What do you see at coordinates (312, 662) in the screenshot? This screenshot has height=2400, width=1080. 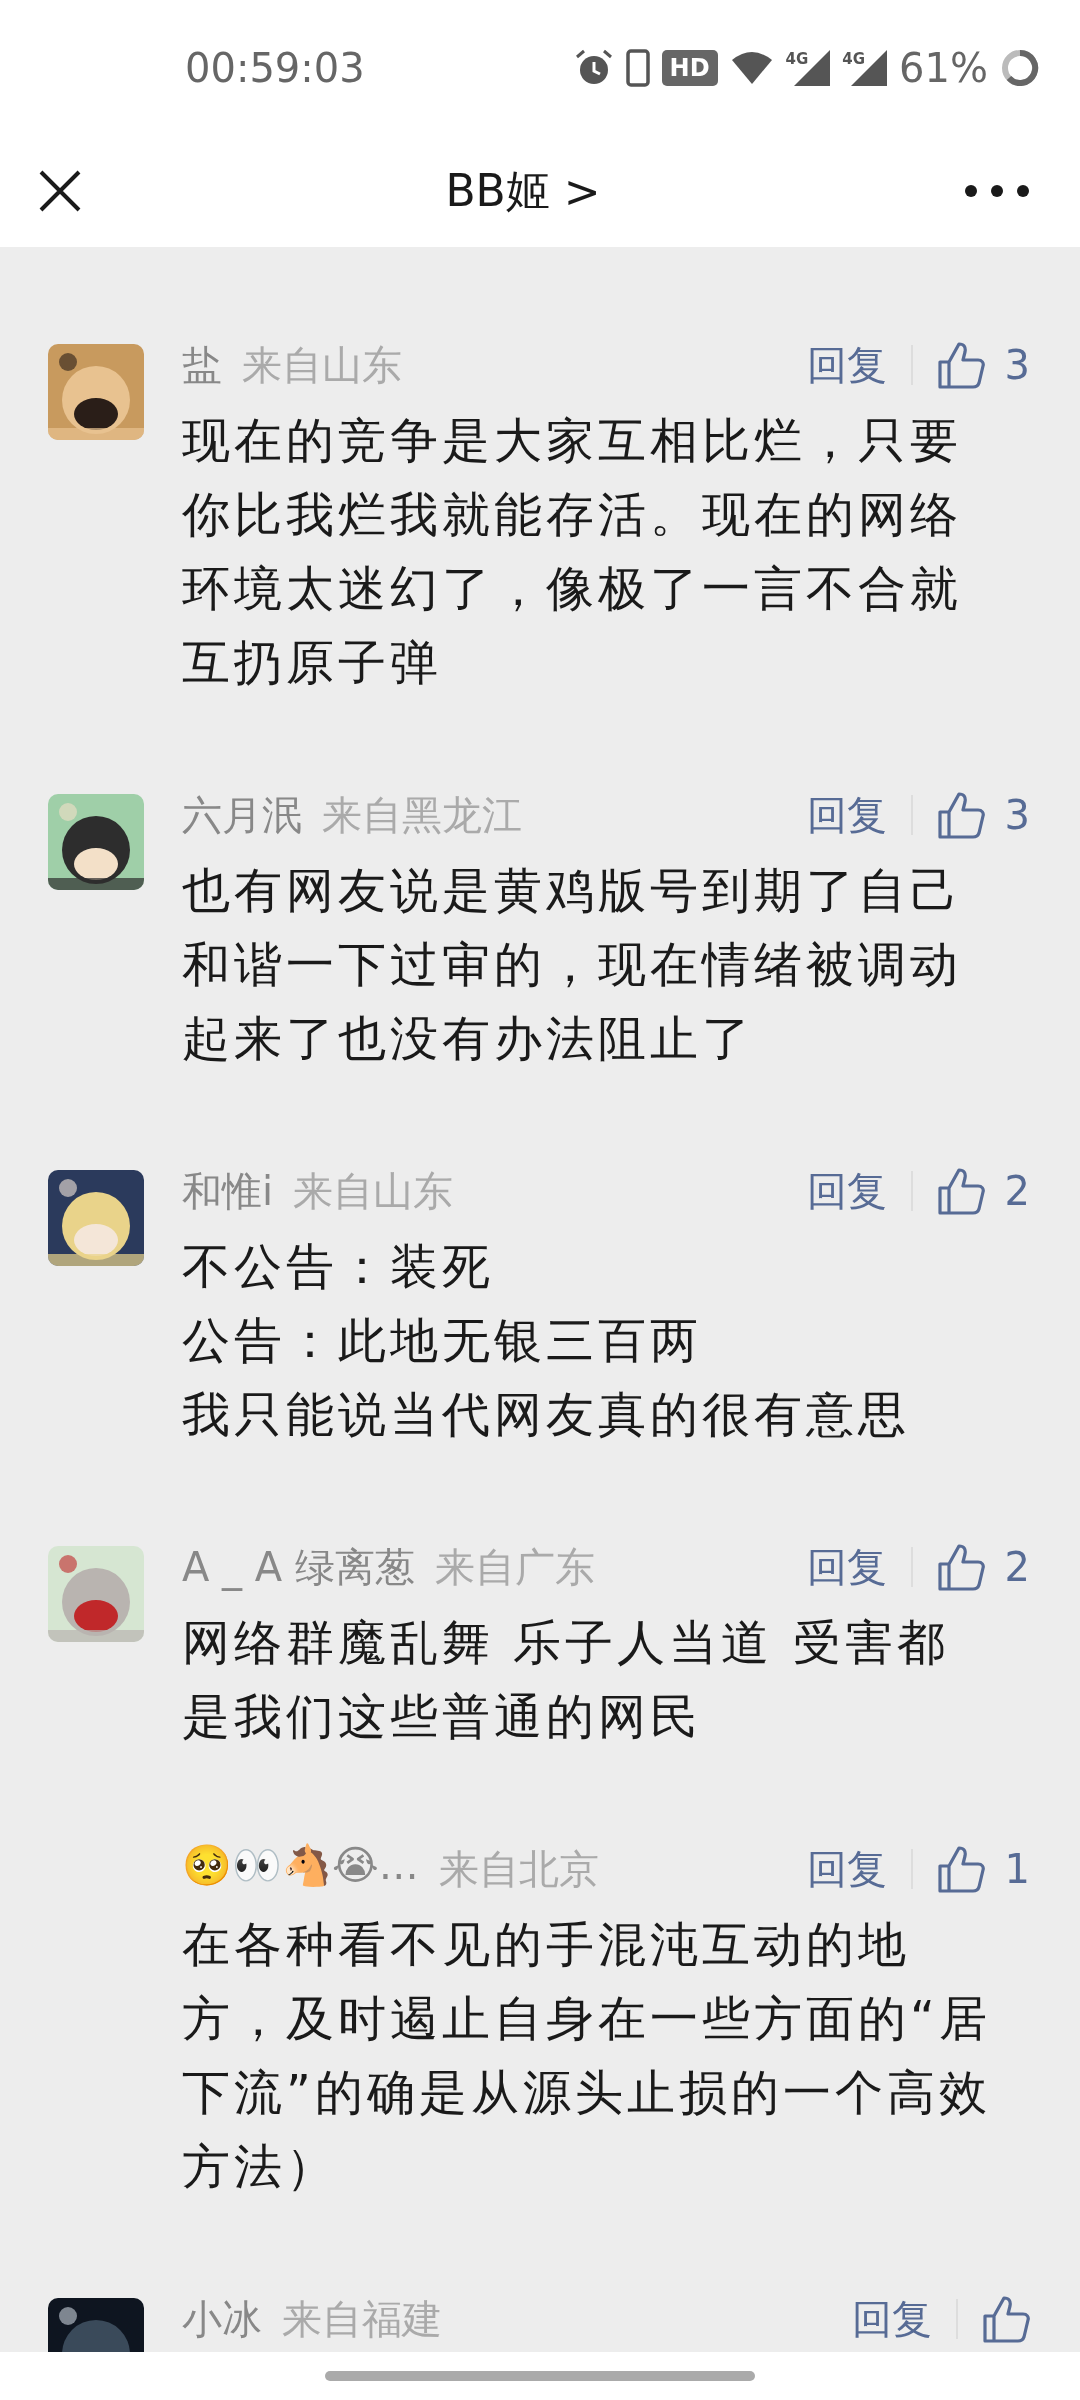 I see `comment-text-line: 互扔原子弹` at bounding box center [312, 662].